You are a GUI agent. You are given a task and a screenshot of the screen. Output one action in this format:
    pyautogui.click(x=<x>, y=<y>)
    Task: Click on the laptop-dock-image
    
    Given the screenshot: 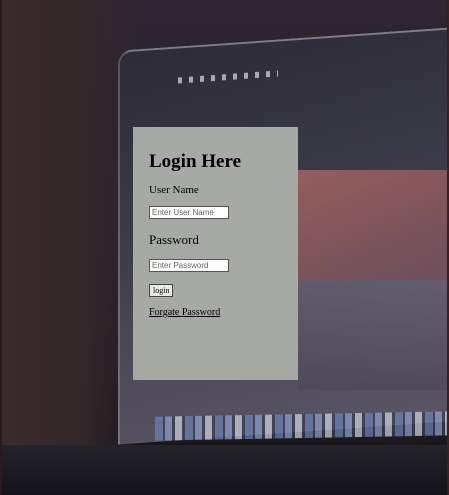 What is the action you would take?
    pyautogui.click(x=302, y=426)
    